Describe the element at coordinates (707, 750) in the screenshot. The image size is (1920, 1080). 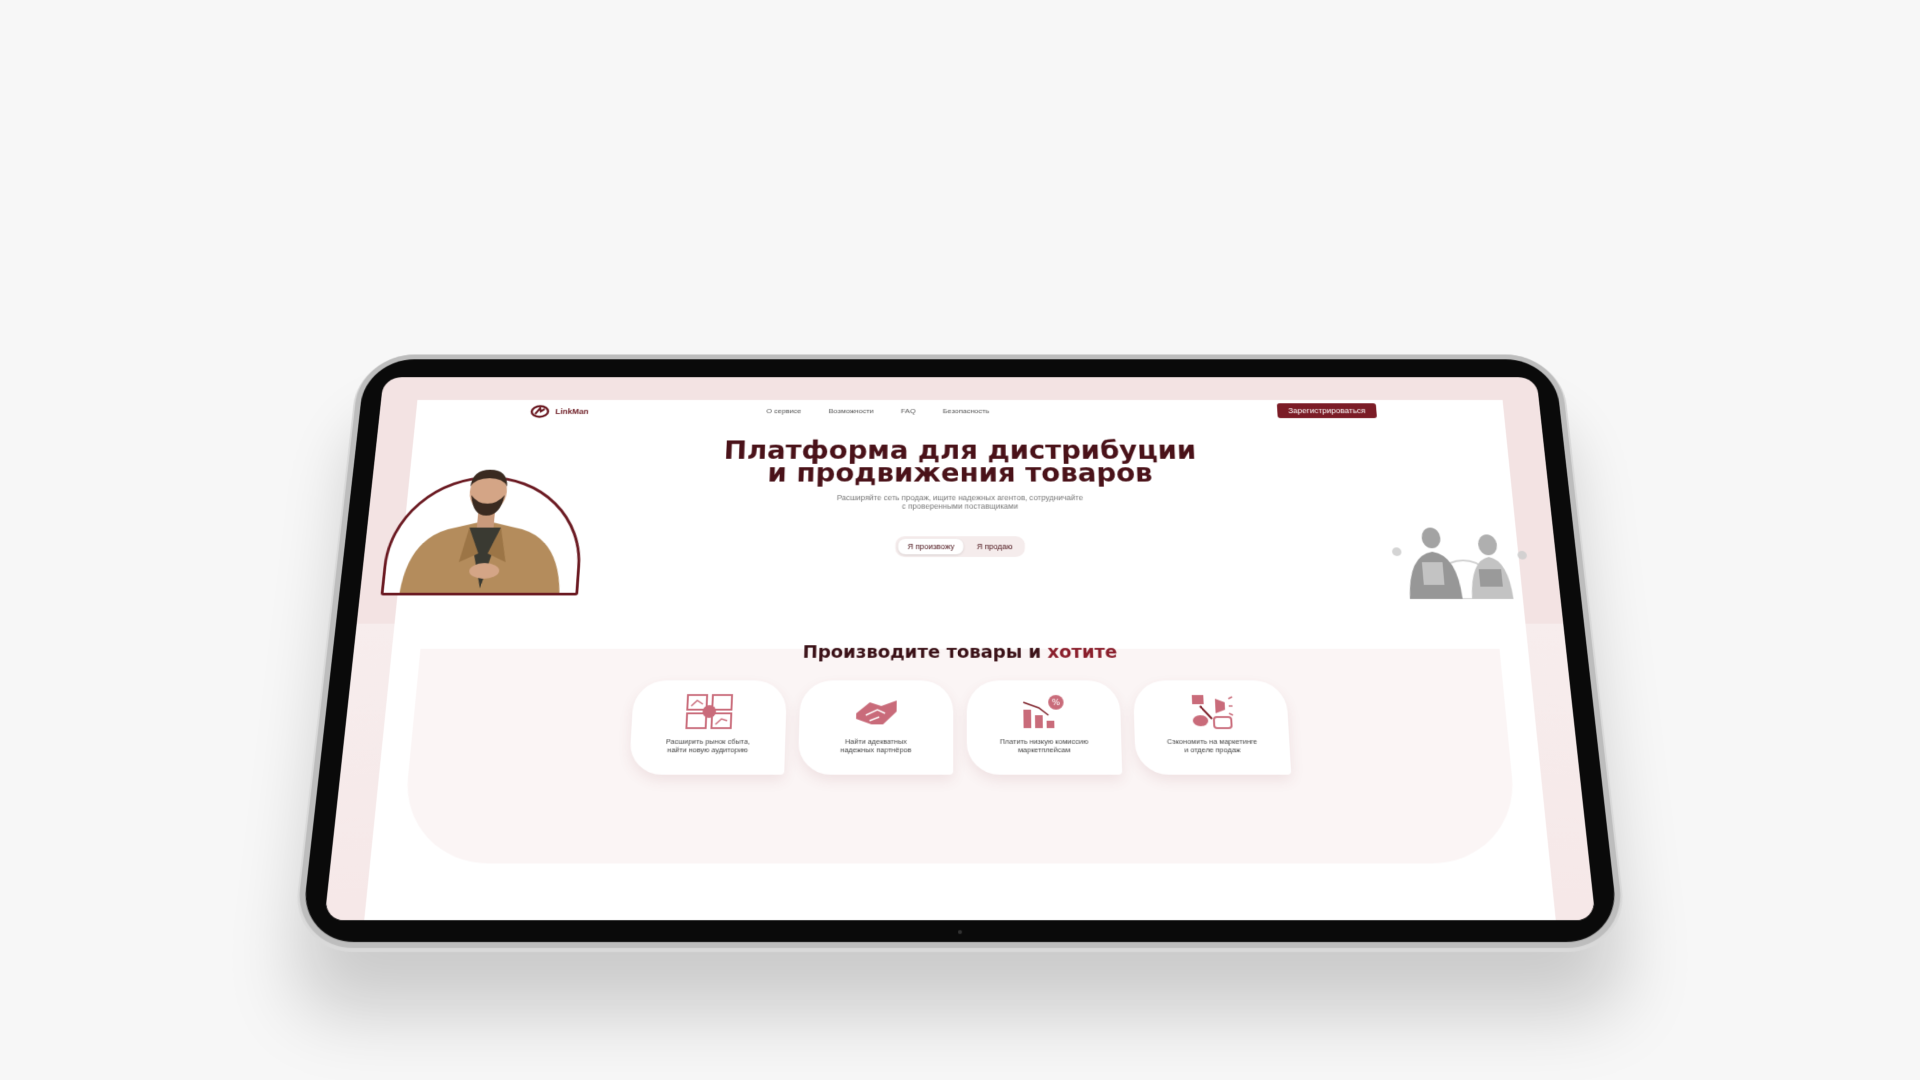
I see `benefit-card-line2: найти новую аудиторию` at that location.